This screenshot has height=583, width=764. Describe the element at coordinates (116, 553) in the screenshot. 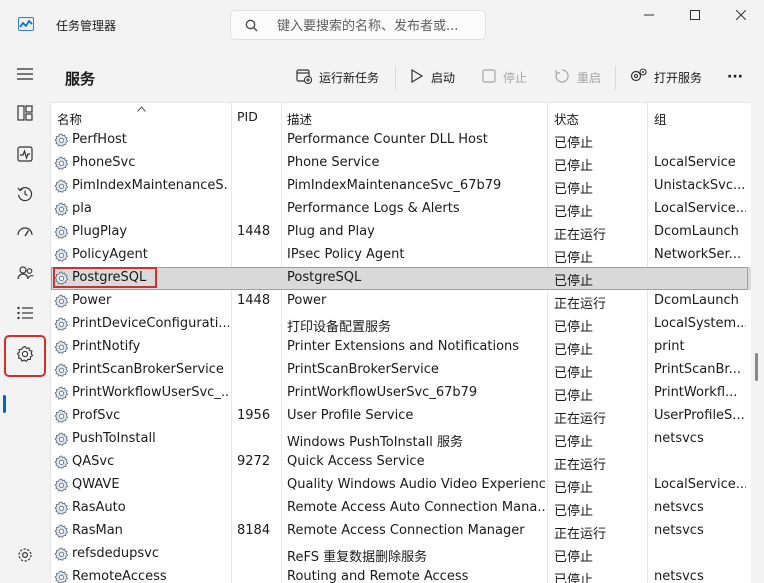

I see `service-name: refsdedupsvc` at that location.